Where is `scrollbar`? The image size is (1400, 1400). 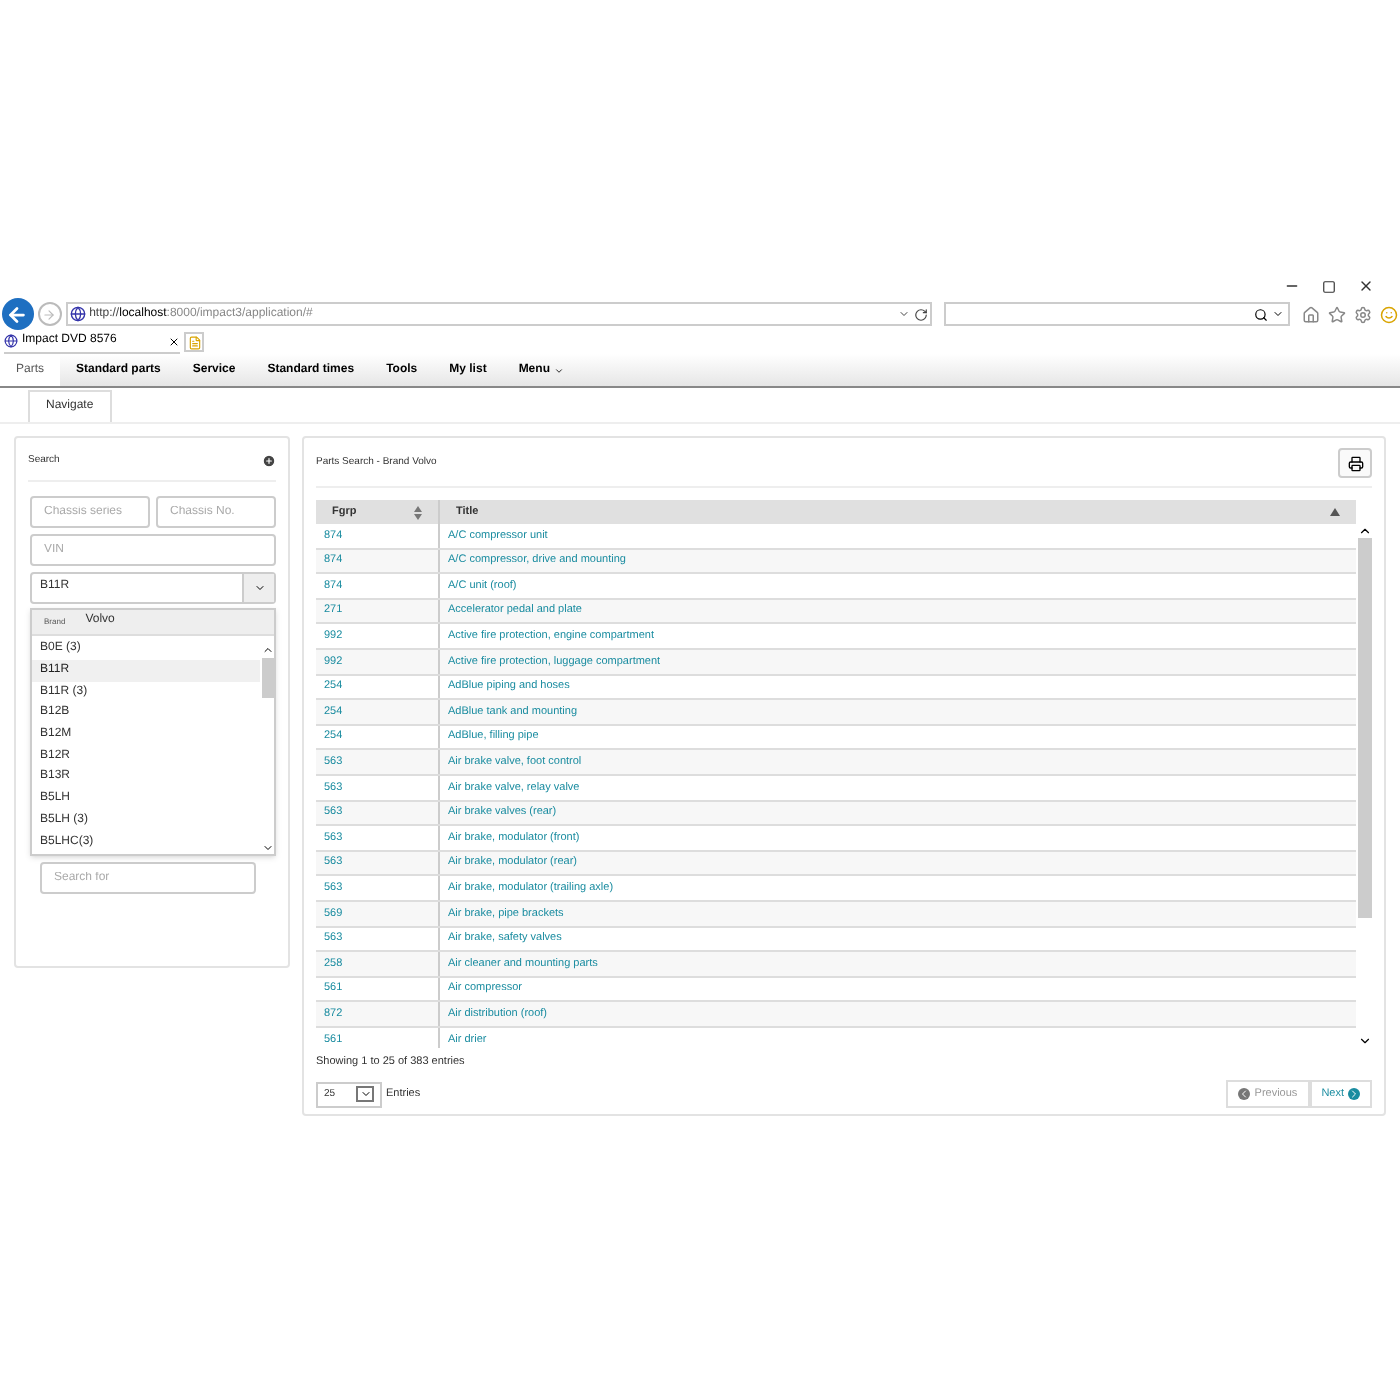
scrollbar is located at coordinates (1364, 786).